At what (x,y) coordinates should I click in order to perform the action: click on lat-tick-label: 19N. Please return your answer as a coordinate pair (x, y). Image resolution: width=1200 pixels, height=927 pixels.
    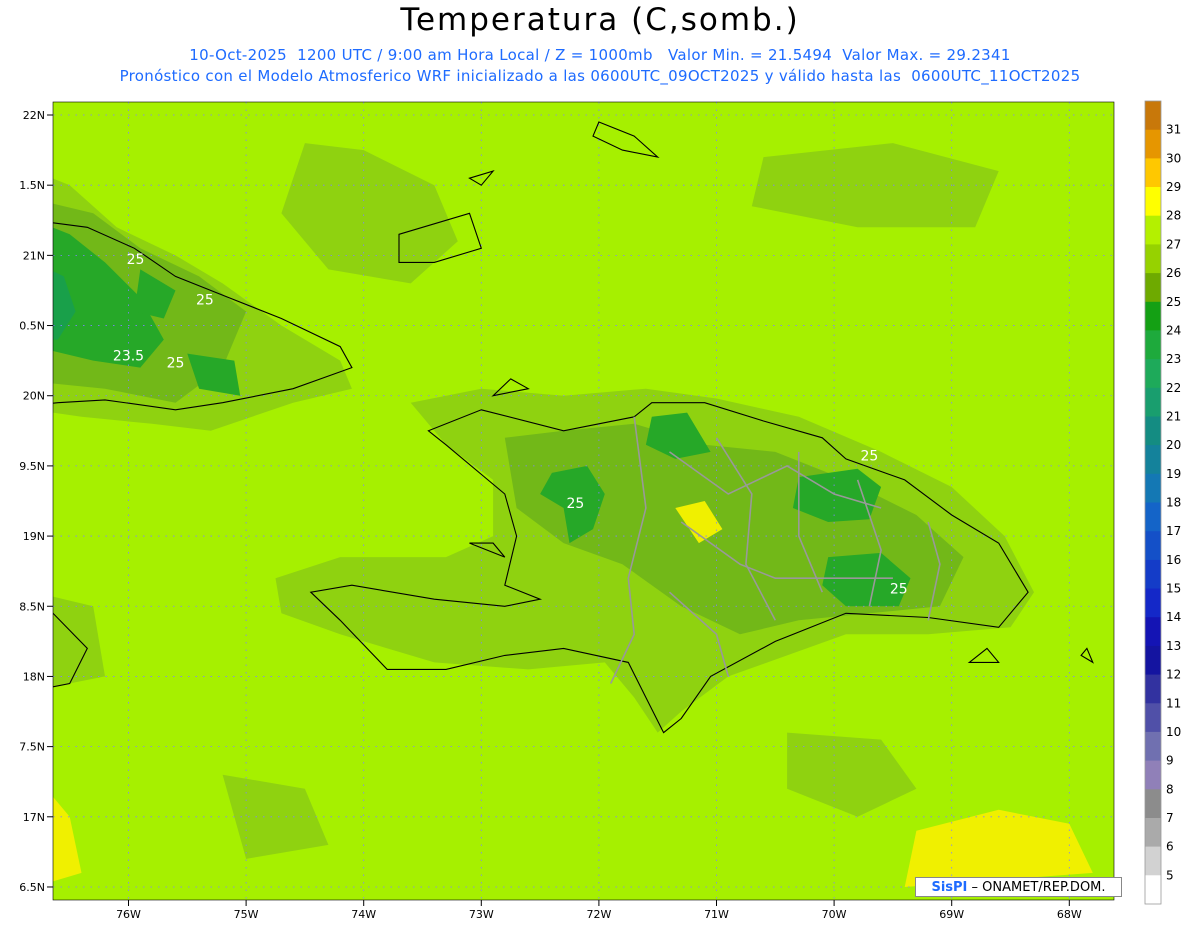
    Looking at the image, I should click on (34, 536).